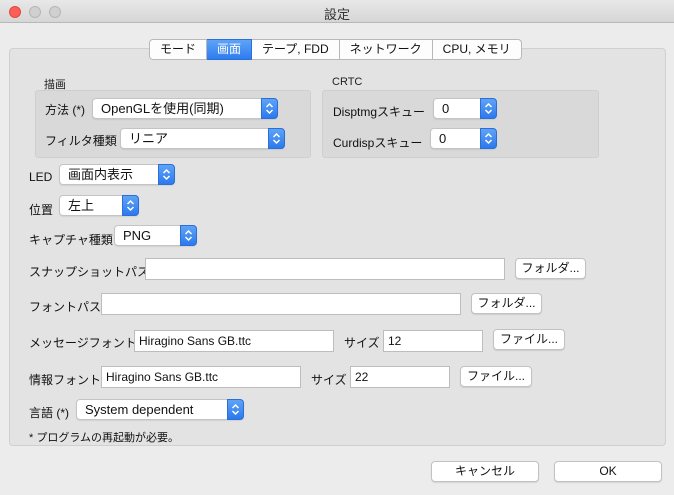 The image size is (674, 495). What do you see at coordinates (162, 108) in the screenshot?
I see `method-select-value: OpenGLを使用(同期)` at bounding box center [162, 108].